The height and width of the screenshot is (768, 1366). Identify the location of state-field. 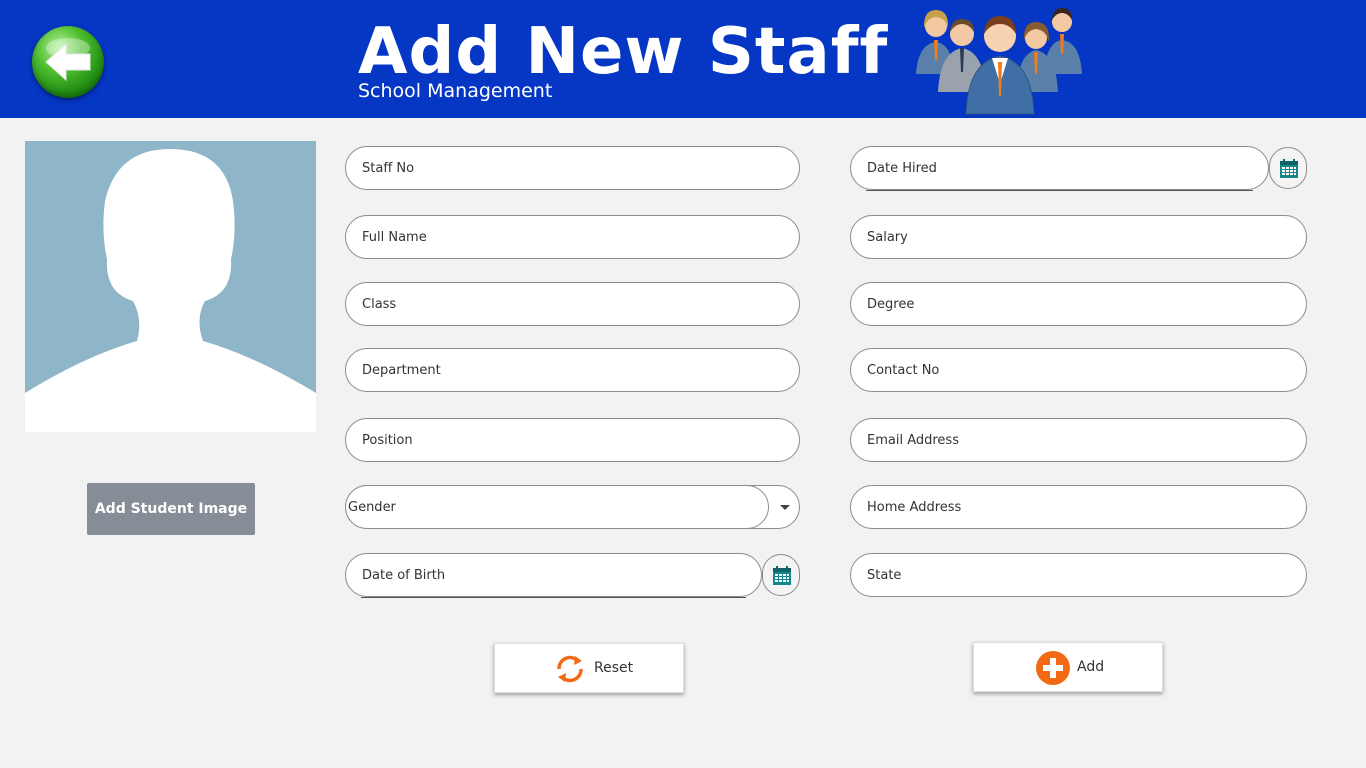
(1078, 575).